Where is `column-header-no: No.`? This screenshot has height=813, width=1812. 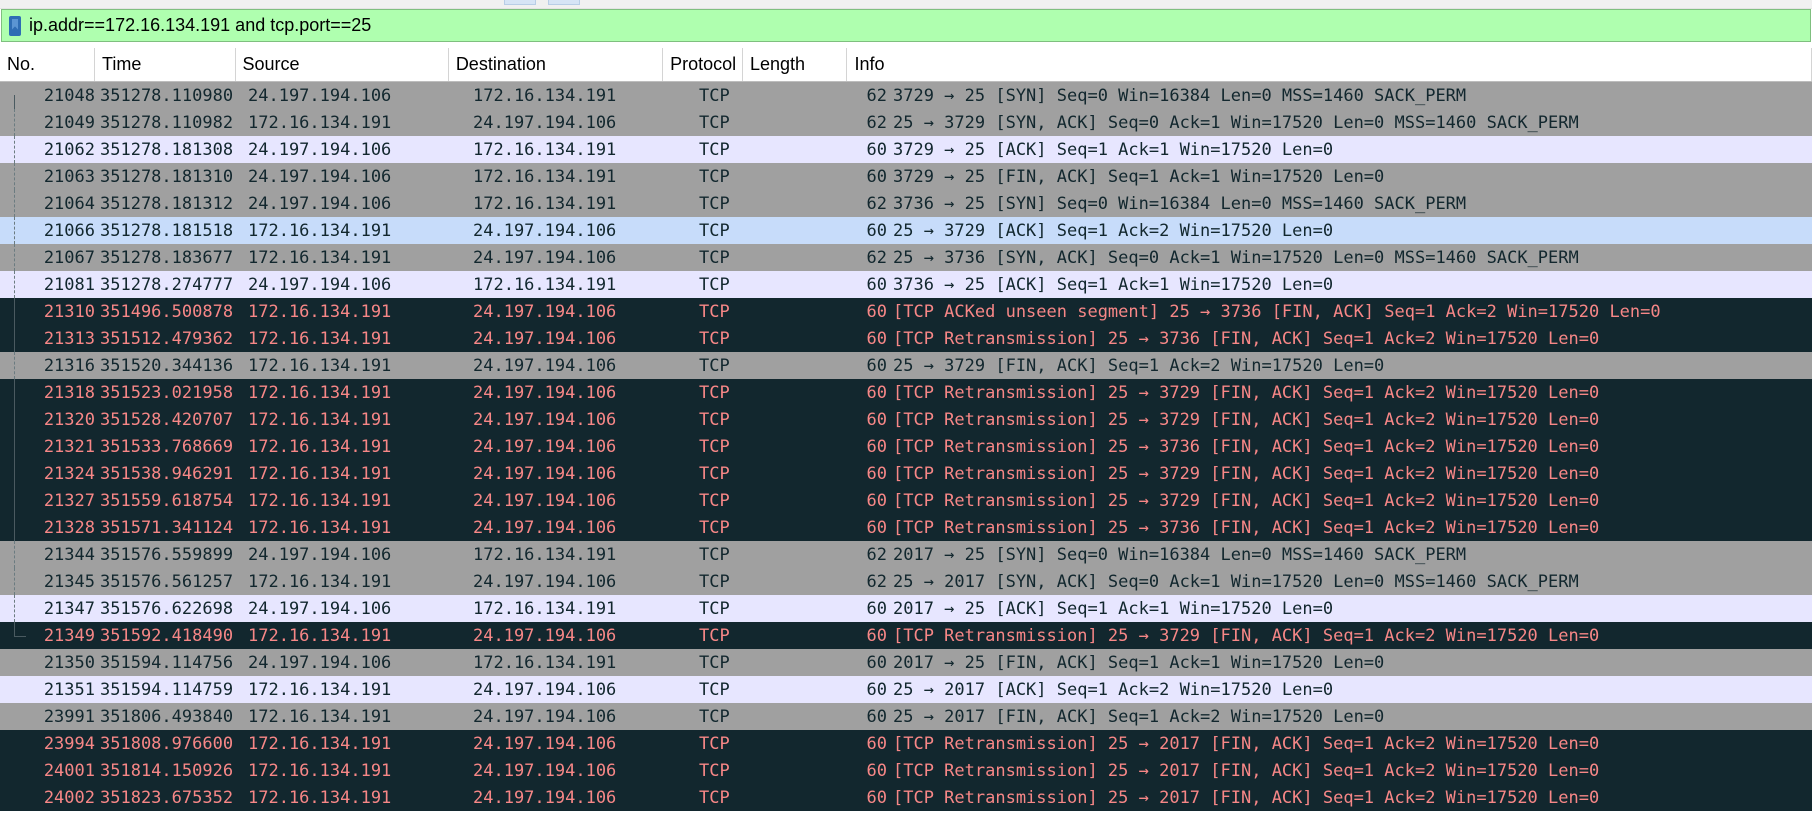 column-header-no: No. is located at coordinates (48, 64).